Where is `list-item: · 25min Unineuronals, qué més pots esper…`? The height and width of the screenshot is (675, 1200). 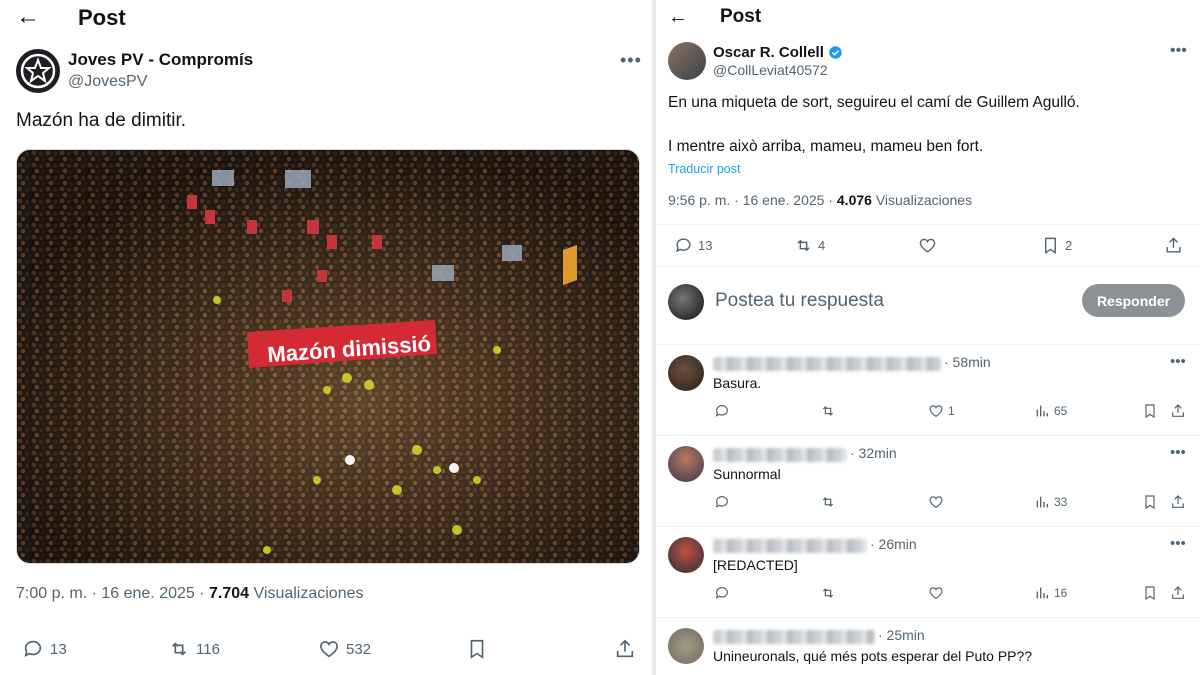
list-item: · 25min Unineuronals, qué més pots esper… is located at coordinates (928, 646).